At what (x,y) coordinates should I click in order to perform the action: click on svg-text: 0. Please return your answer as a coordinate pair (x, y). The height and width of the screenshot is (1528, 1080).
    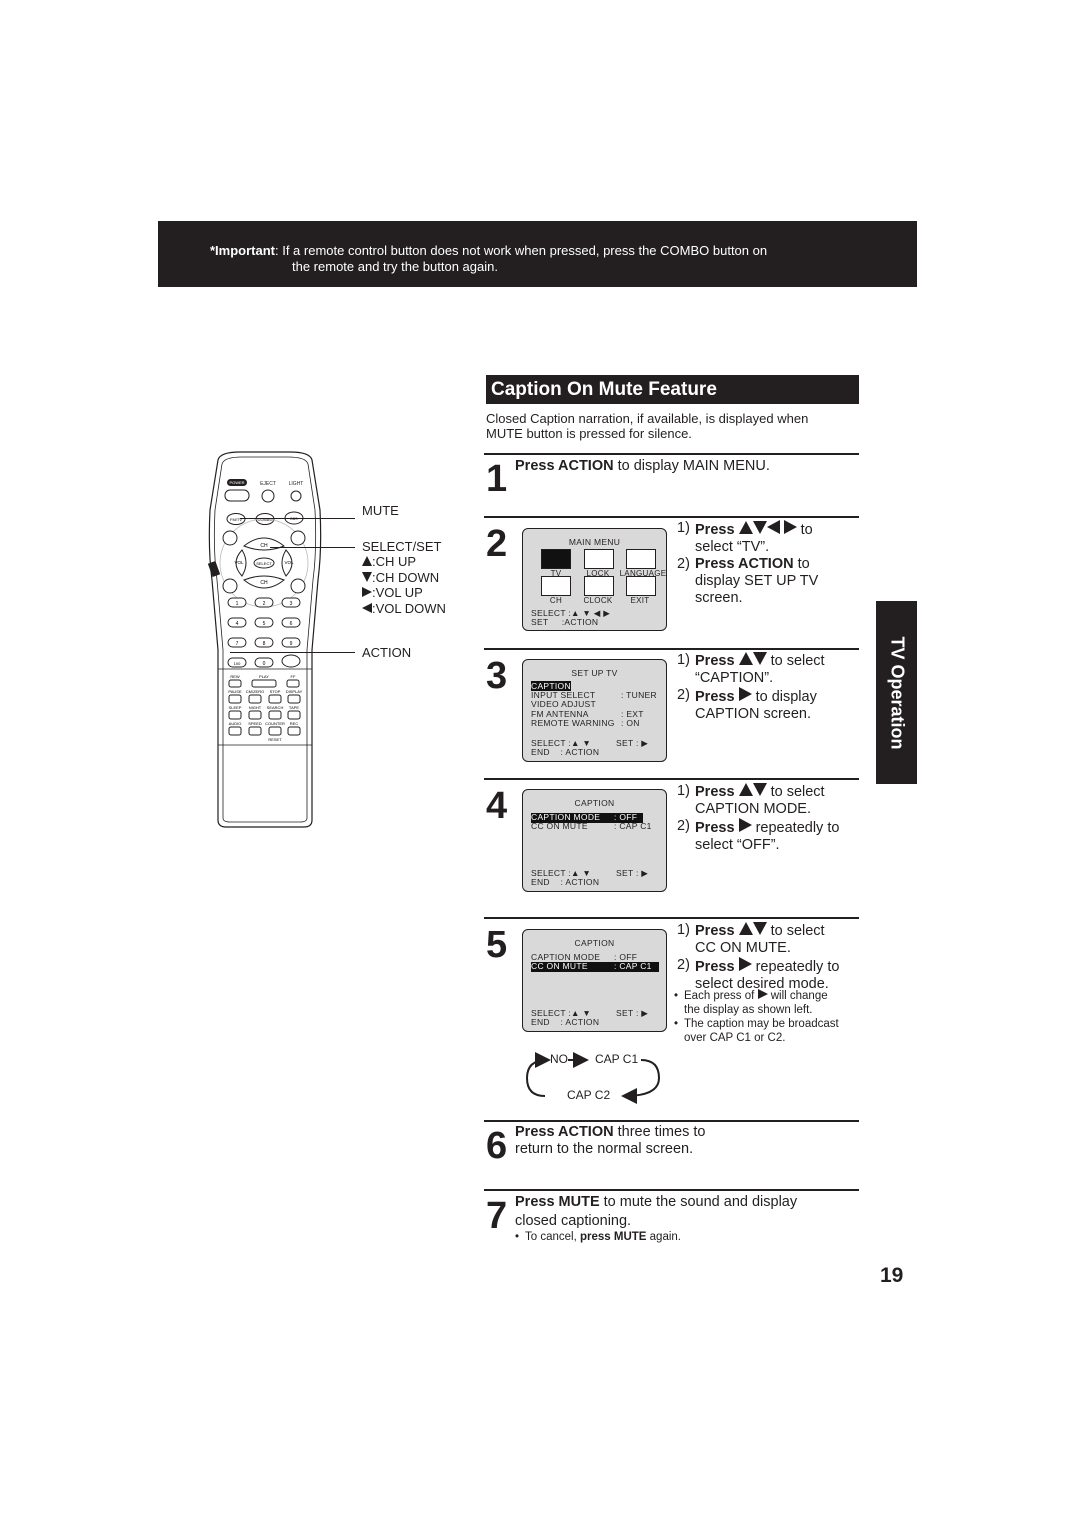
    Looking at the image, I should click on (264, 664).